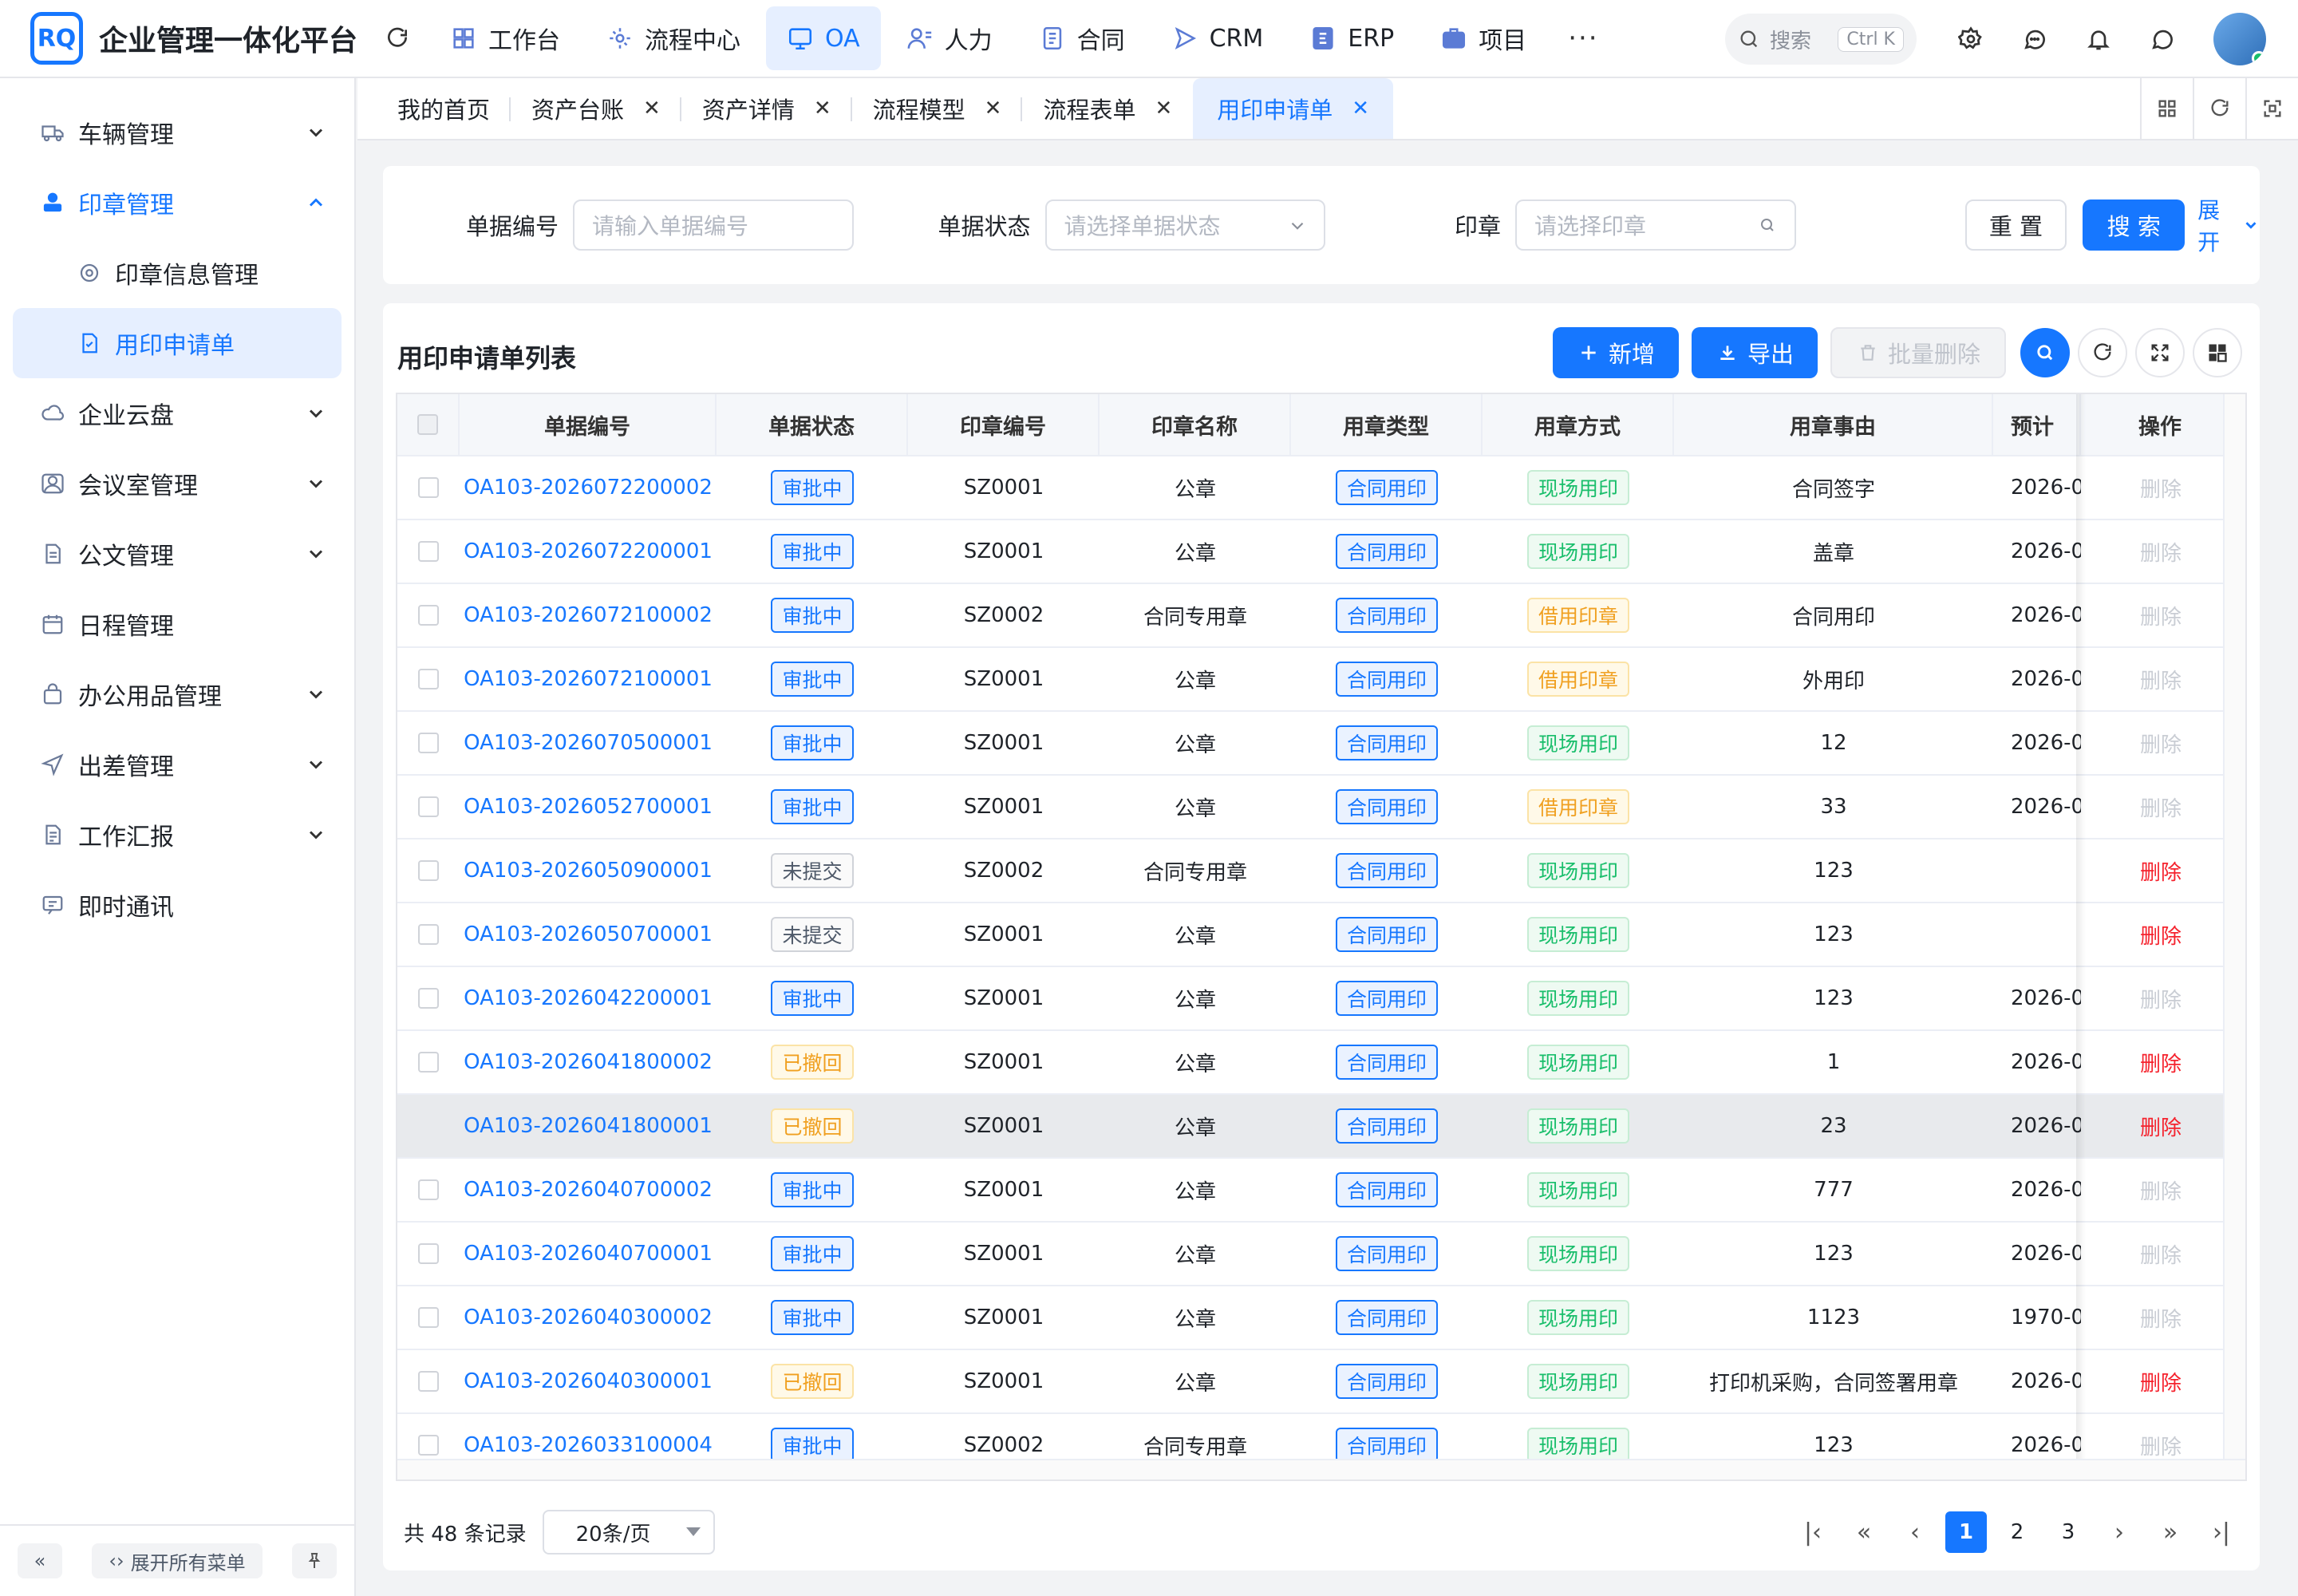  What do you see at coordinates (1387, 424) in the screenshot?
I see `col-header-type: 用章类型` at bounding box center [1387, 424].